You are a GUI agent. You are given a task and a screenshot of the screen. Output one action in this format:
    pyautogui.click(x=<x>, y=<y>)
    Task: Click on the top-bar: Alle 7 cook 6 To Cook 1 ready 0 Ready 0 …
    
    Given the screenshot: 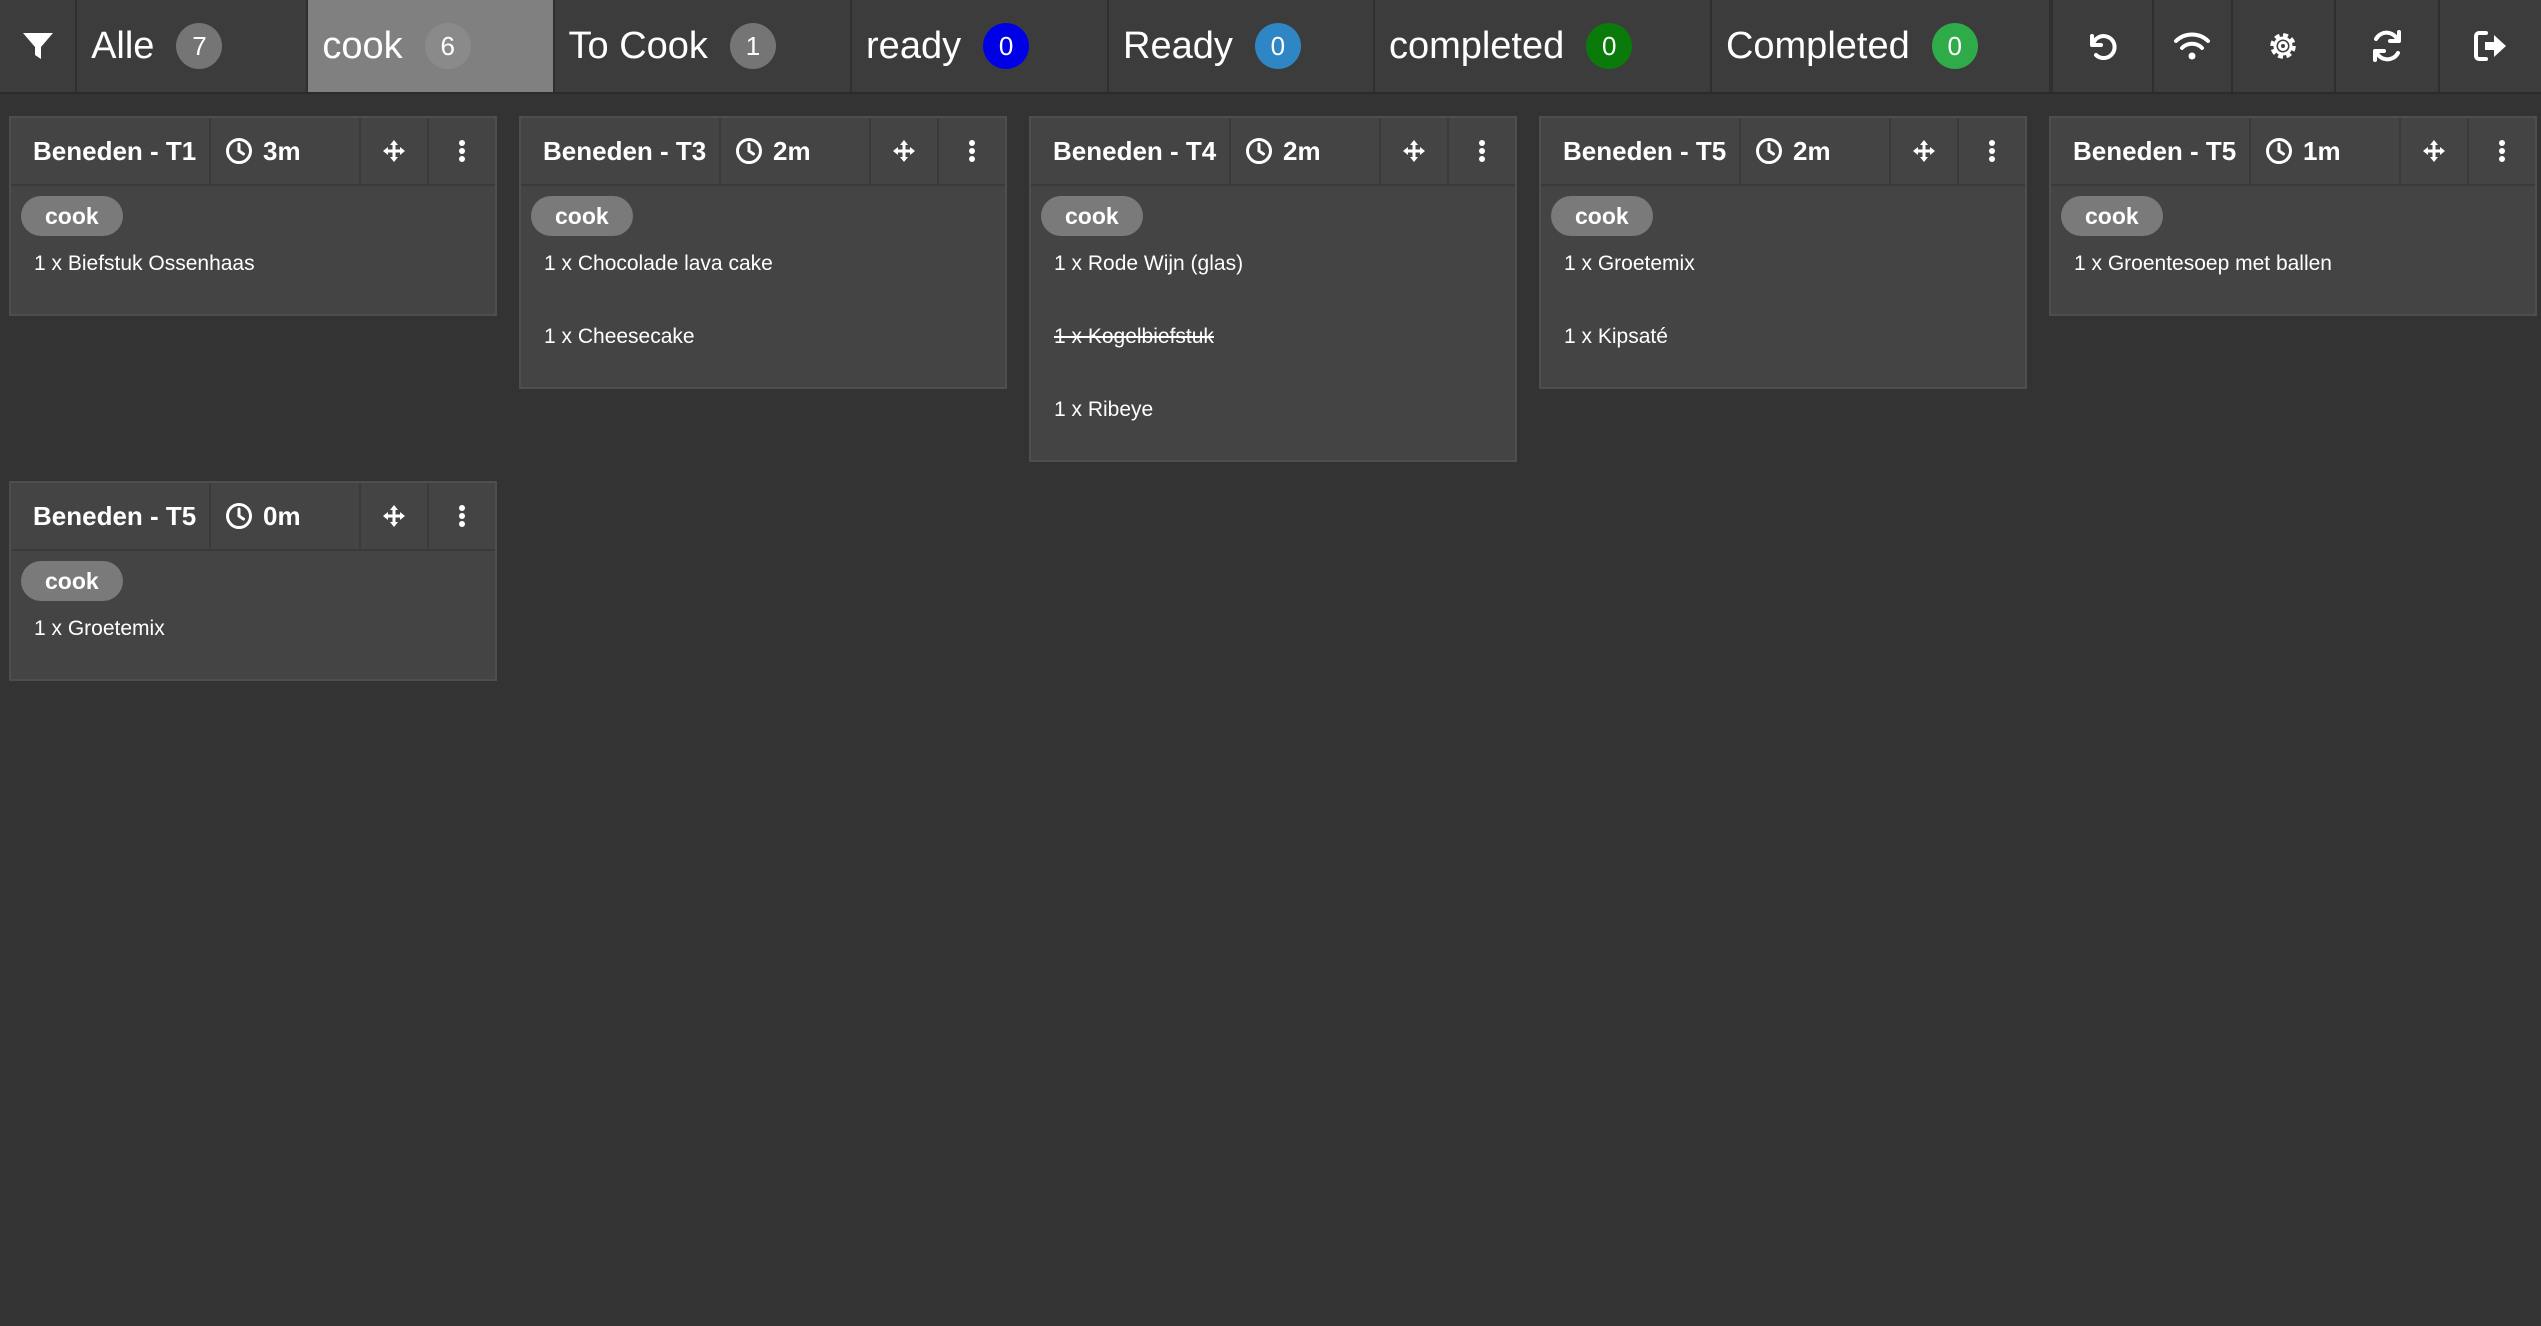 What is the action you would take?
    pyautogui.click(x=1270, y=47)
    